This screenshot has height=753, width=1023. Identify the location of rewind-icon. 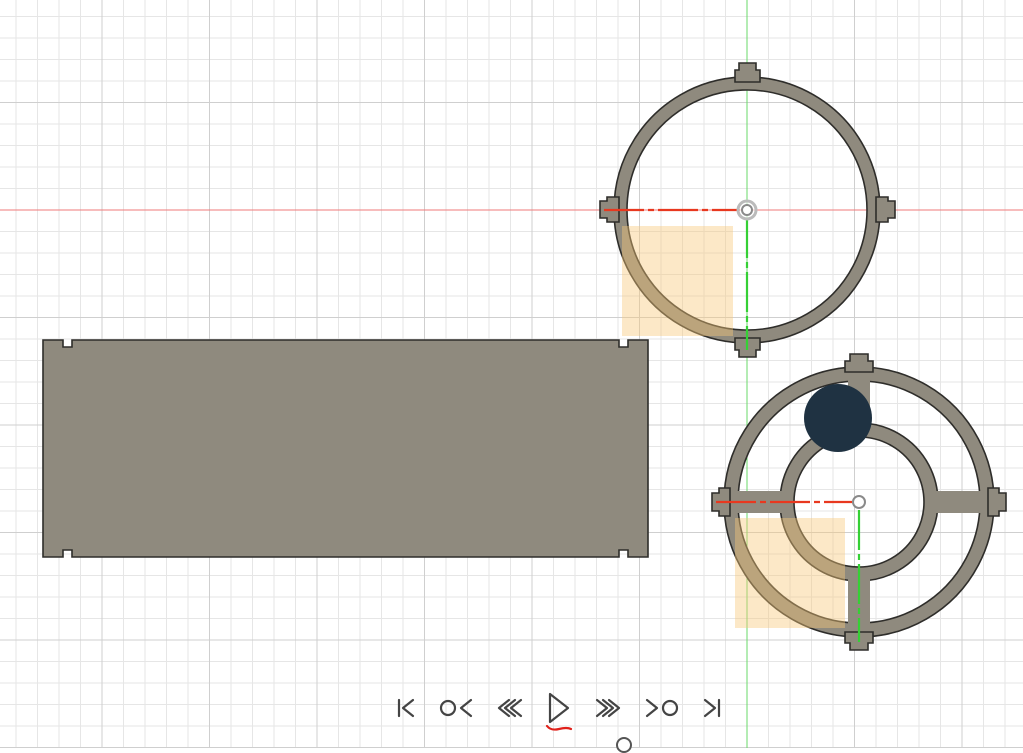
(510, 708).